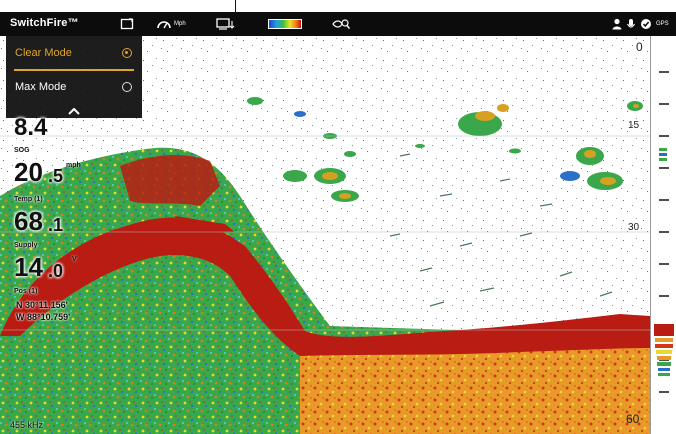  Describe the element at coordinates (285, 24) in the screenshot. I see `color-palette-icon` at that location.